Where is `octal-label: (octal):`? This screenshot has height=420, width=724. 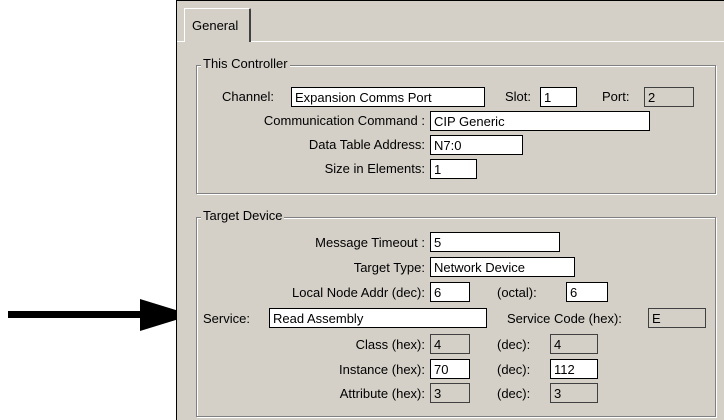
octal-label: (octal): is located at coordinates (517, 292).